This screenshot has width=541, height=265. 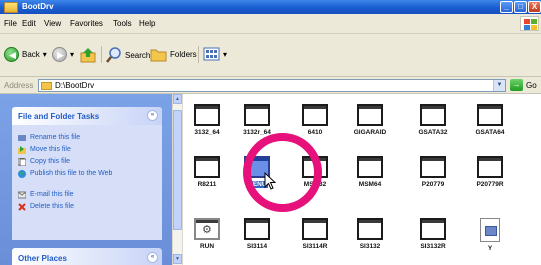 I want to click on up-folder-icon, so click(x=88, y=55).